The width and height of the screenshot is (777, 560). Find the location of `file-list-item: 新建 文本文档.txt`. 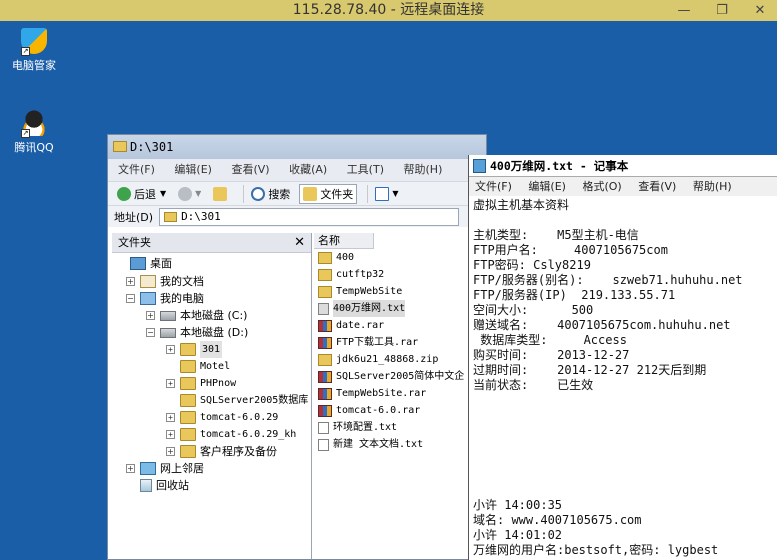

file-list-item: 新建 文本文档.txt is located at coordinates (400, 444).